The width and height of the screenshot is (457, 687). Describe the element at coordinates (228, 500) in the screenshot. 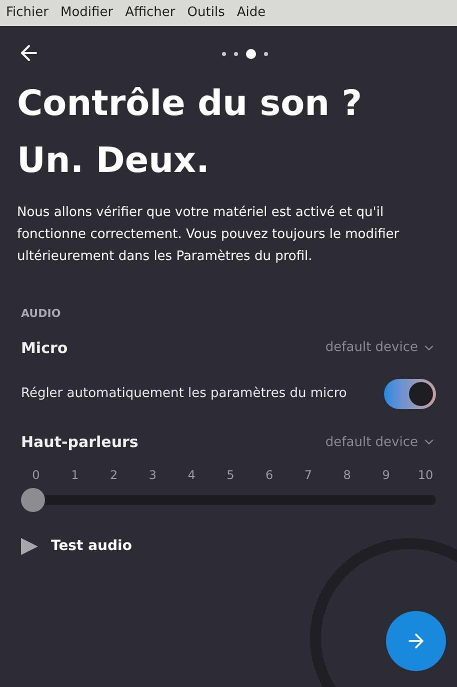

I see `volume-slider` at that location.